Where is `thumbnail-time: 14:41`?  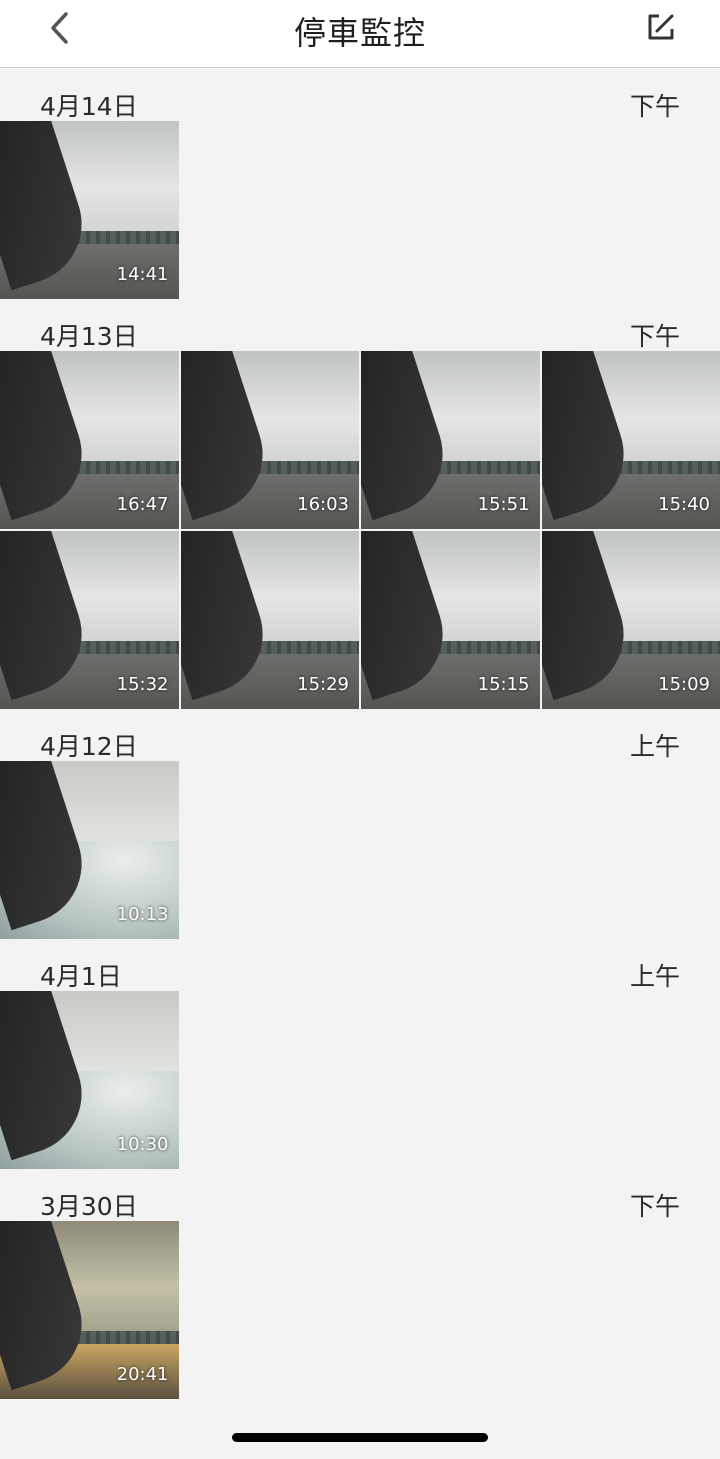
thumbnail-time: 14:41 is located at coordinates (142, 274).